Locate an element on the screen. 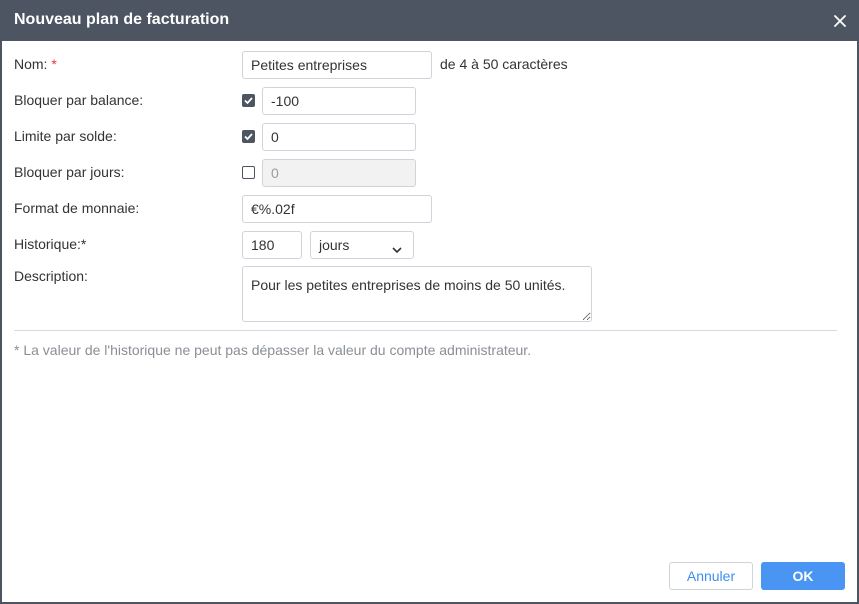 The height and width of the screenshot is (604, 859). block-by-balance-label: Bloquer par balance: is located at coordinates (79, 100).